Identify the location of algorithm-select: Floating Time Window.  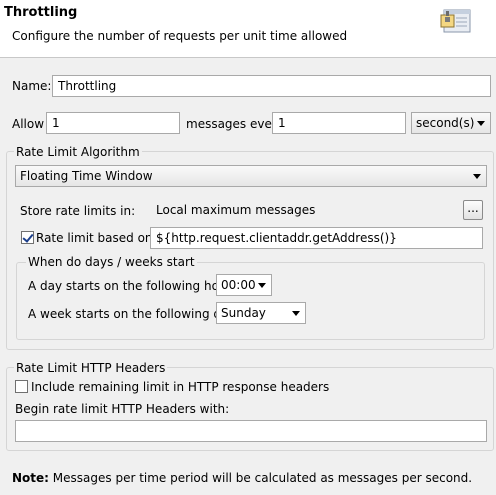
(251, 176).